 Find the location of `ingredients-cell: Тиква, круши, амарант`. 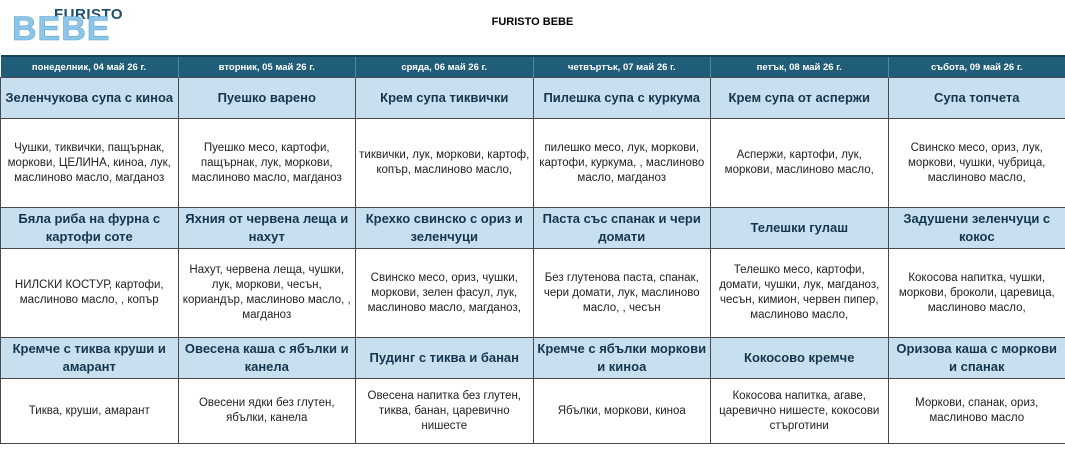

ingredients-cell: Тиква, круши, амарант is located at coordinates (89, 411).